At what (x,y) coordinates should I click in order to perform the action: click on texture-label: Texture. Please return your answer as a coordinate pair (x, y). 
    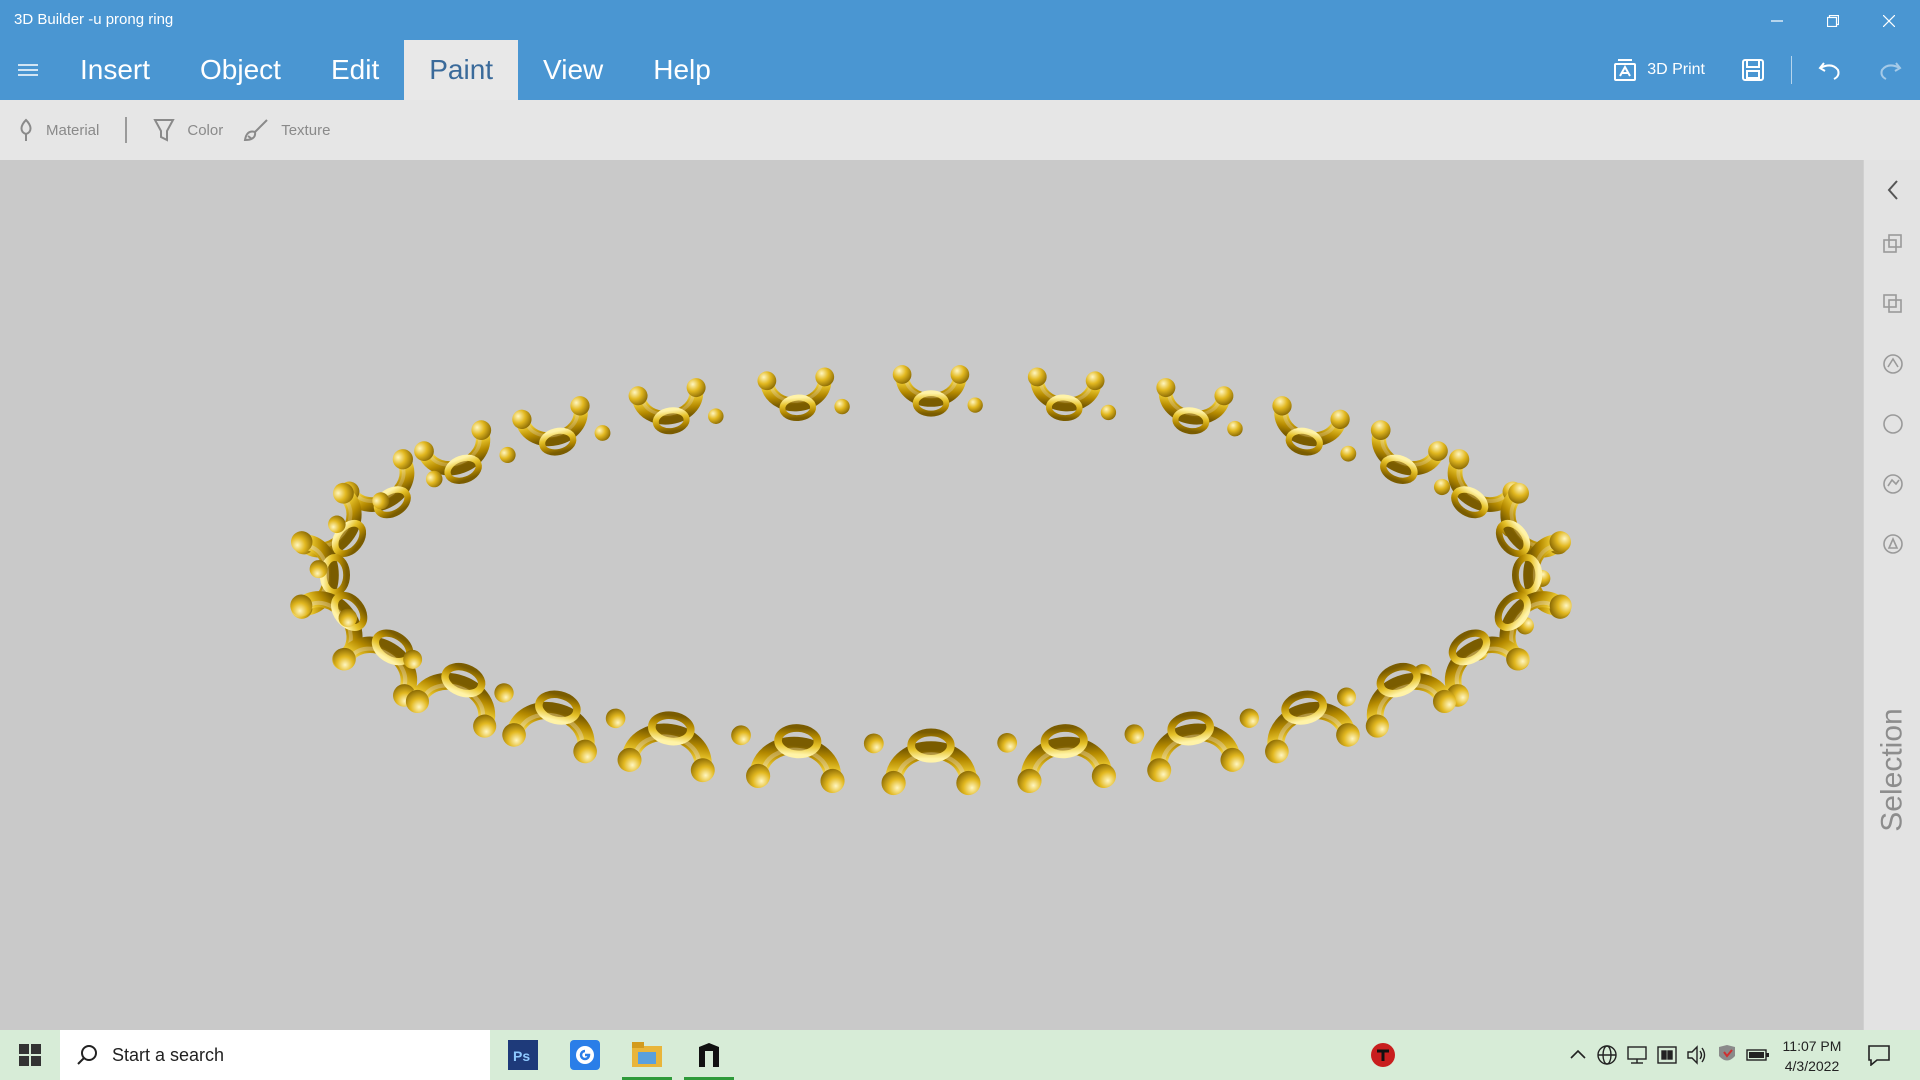
    Looking at the image, I should click on (306, 130).